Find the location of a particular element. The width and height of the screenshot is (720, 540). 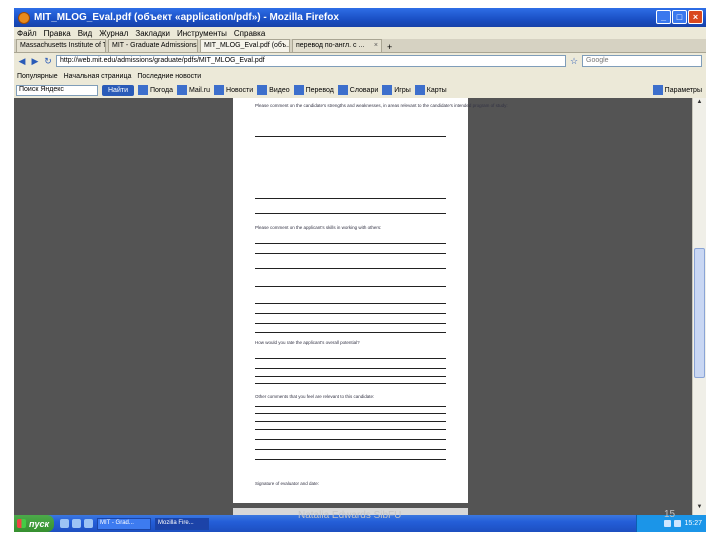

toolbar-item-weather: Погода is located at coordinates (155, 90).